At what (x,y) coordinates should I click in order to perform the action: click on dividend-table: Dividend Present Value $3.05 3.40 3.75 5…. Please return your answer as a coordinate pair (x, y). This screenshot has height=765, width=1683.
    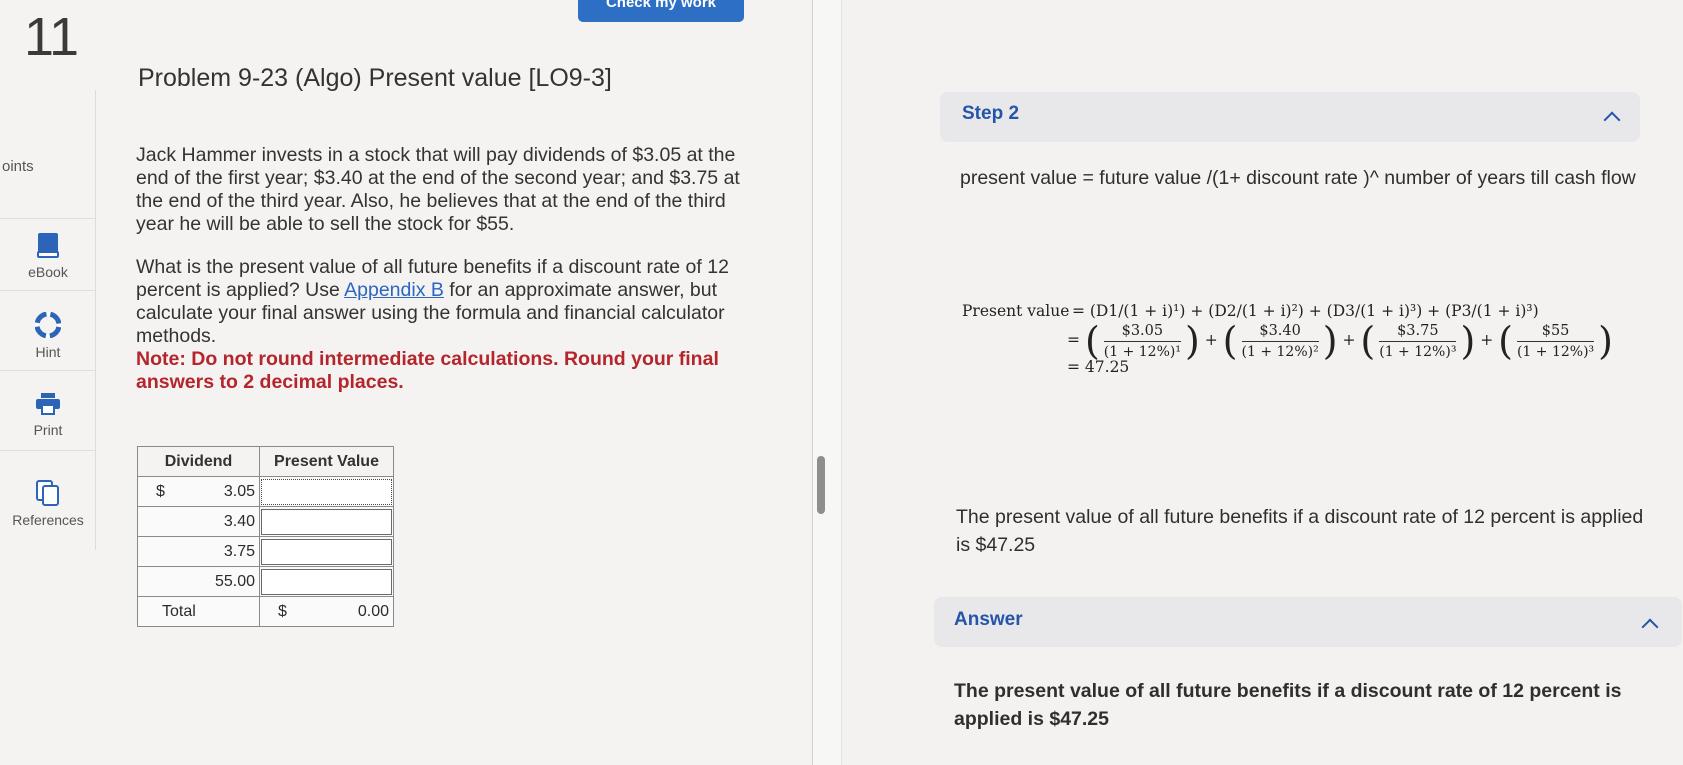
    Looking at the image, I should click on (265, 536).